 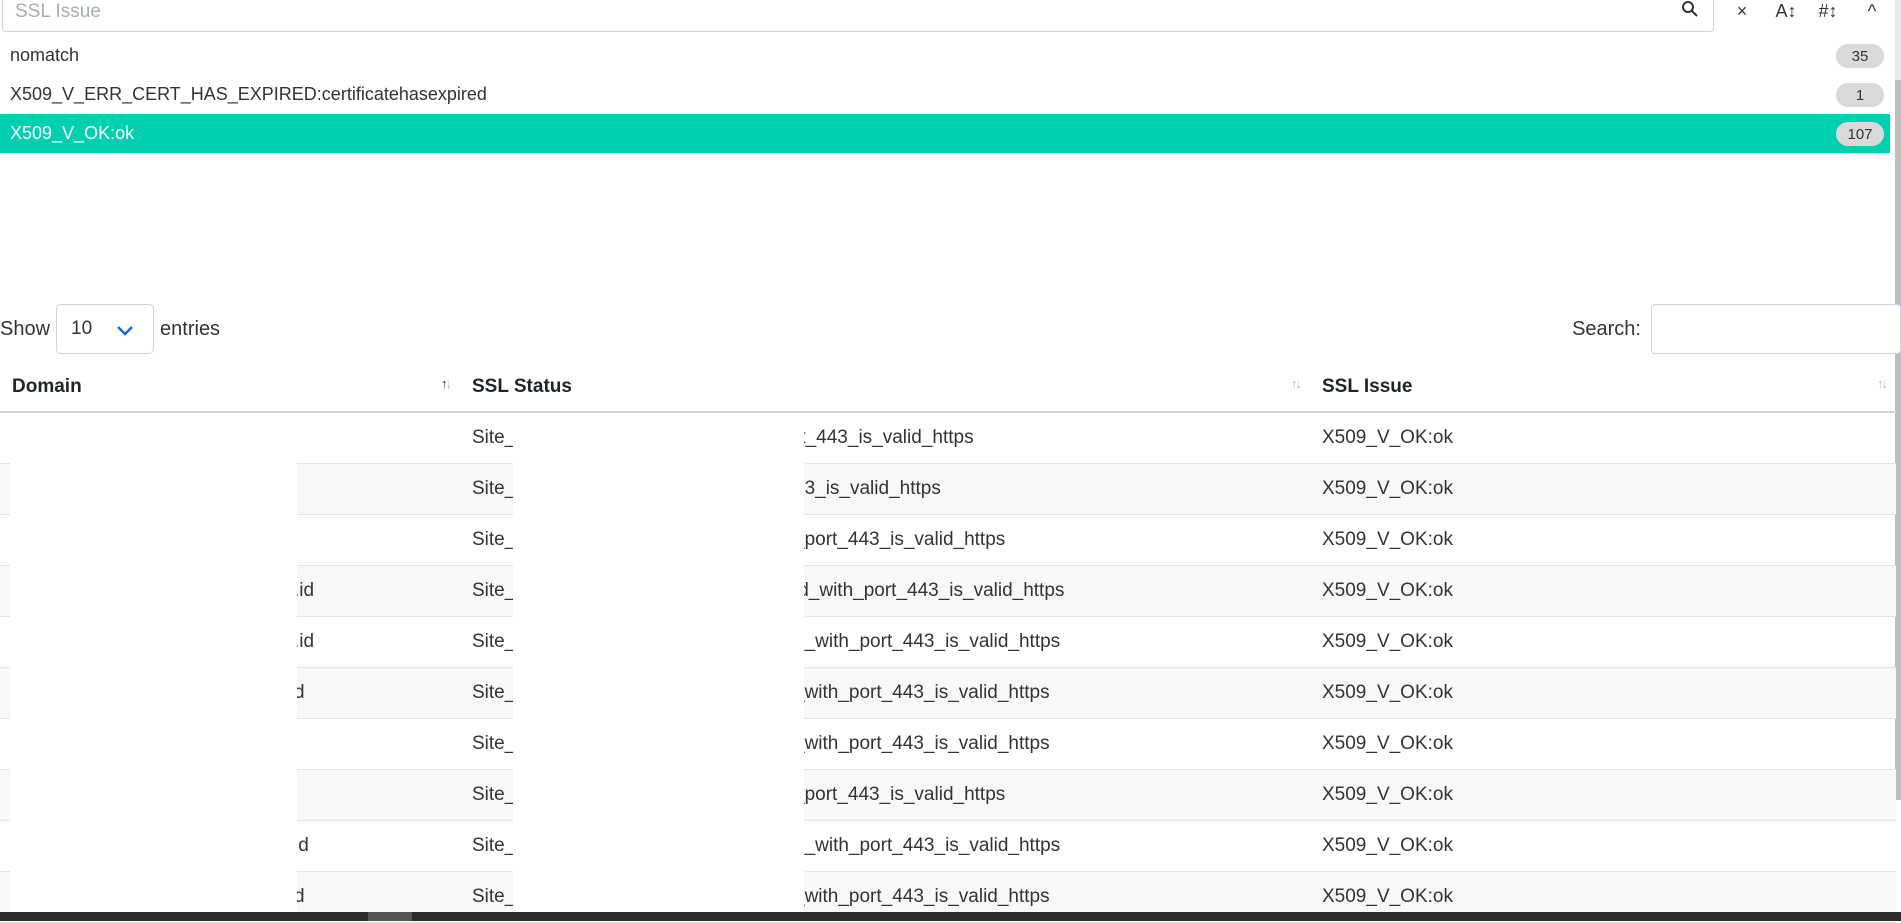 What do you see at coordinates (884, 437) in the screenshot?
I see `ssl-status-suffix: rt_443_is_valid_https` at bounding box center [884, 437].